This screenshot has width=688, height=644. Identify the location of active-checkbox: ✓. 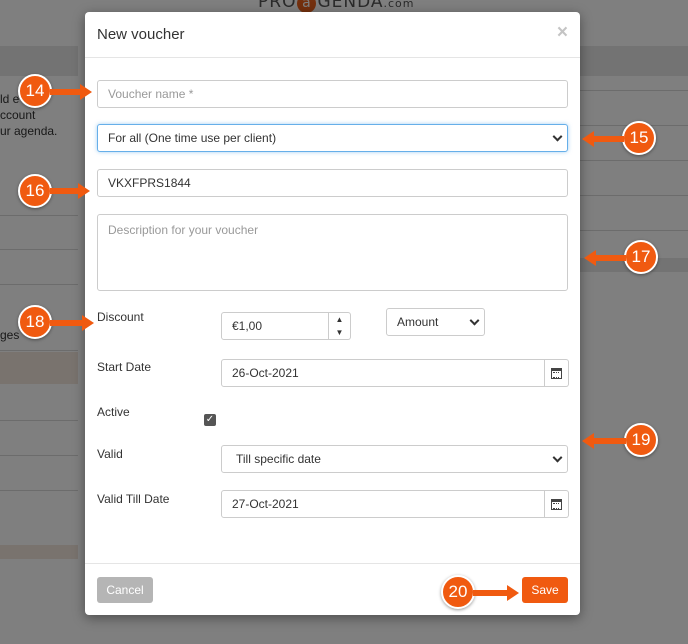
(210, 420).